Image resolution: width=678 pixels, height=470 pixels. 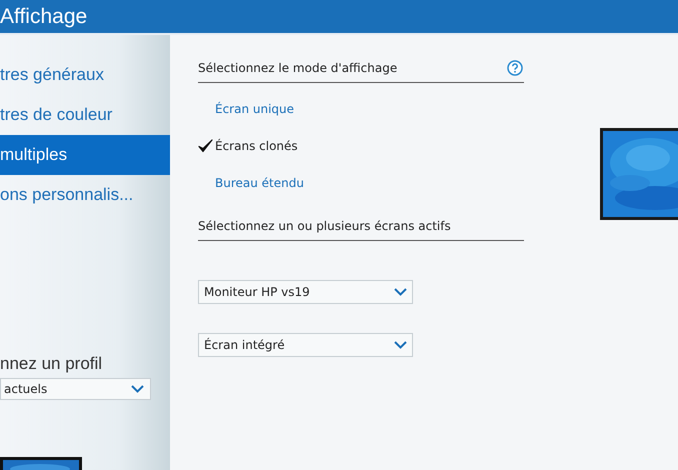 I want to click on section-heading: Sélectionnez un ou plusieurs écrans actifs, so click(x=361, y=230).